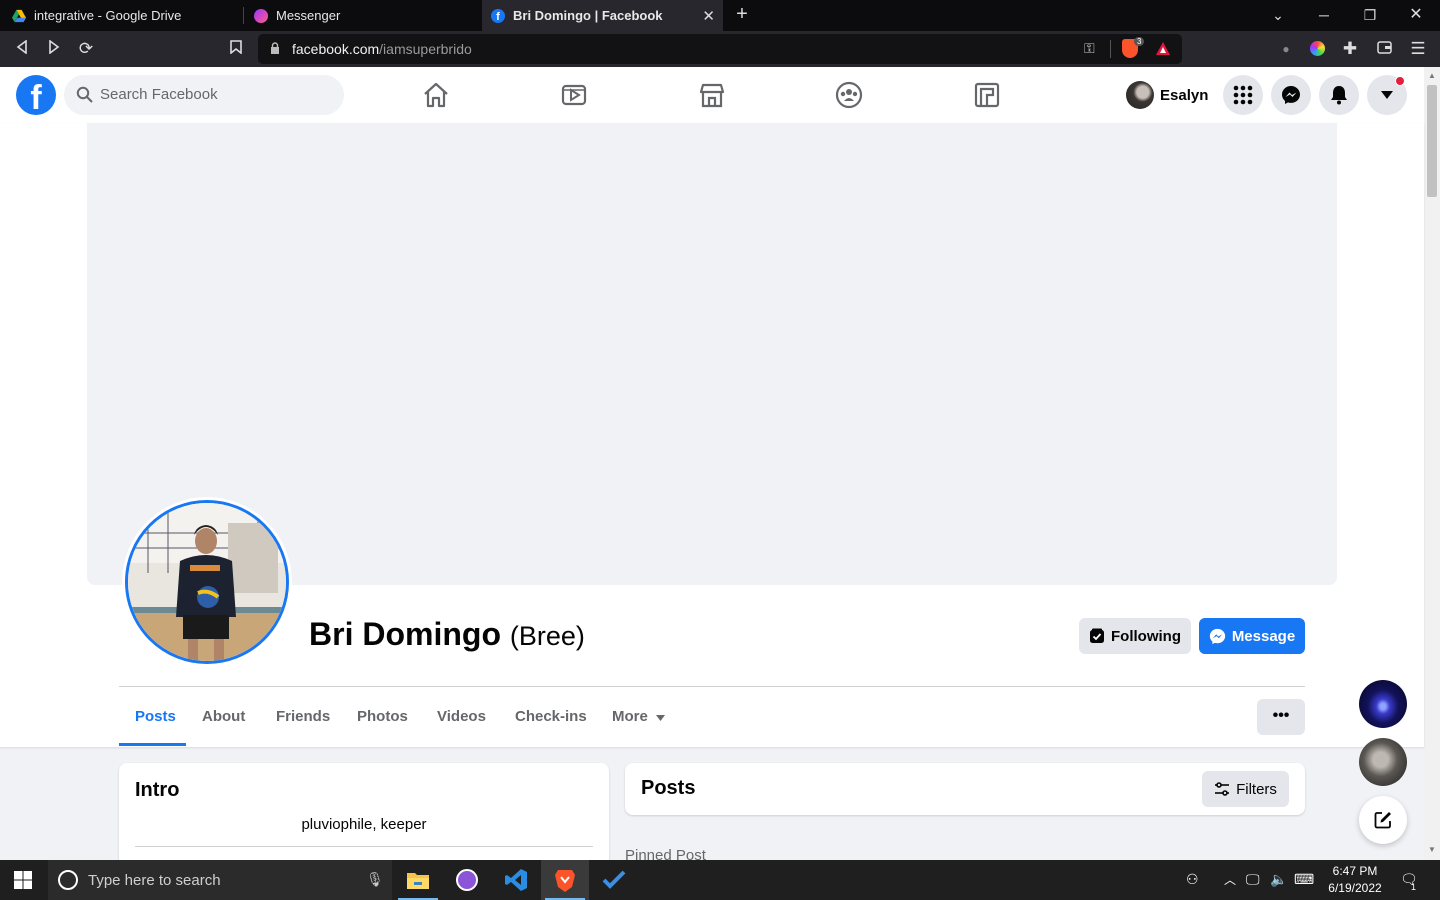 The height and width of the screenshot is (900, 1440). What do you see at coordinates (1089, 48) in the screenshot?
I see `key-icon: ⚿` at bounding box center [1089, 48].